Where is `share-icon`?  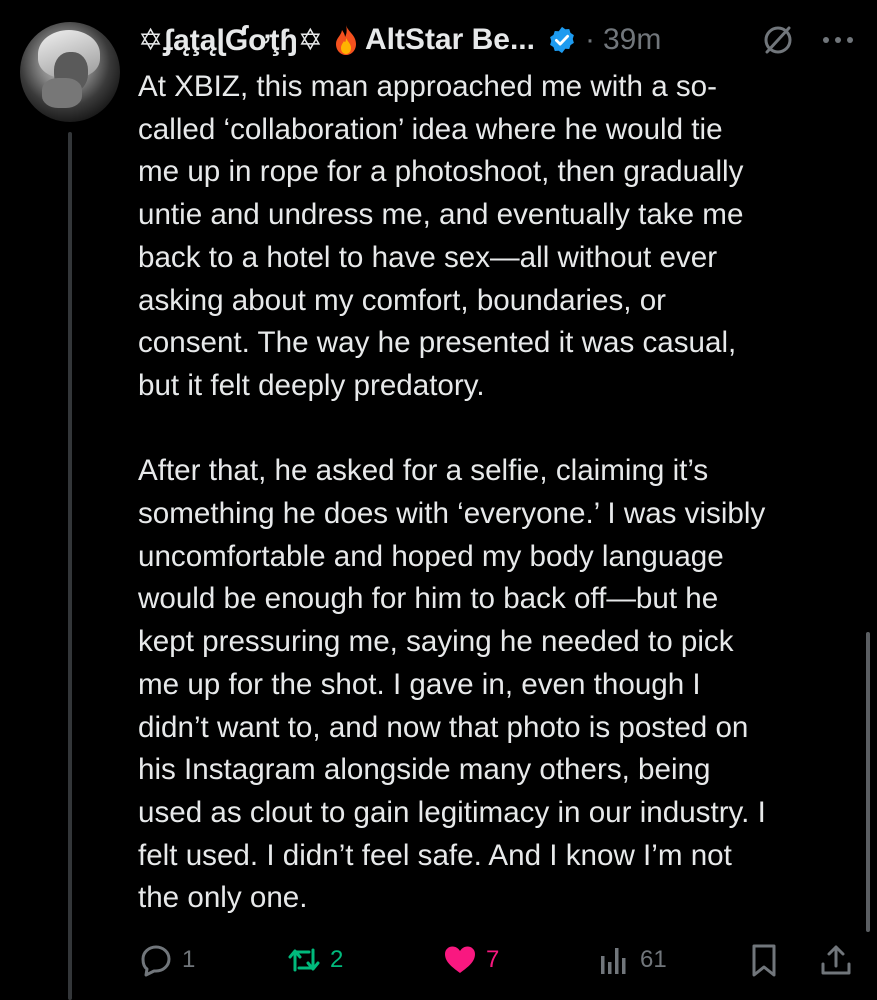
share-icon is located at coordinates (836, 960).